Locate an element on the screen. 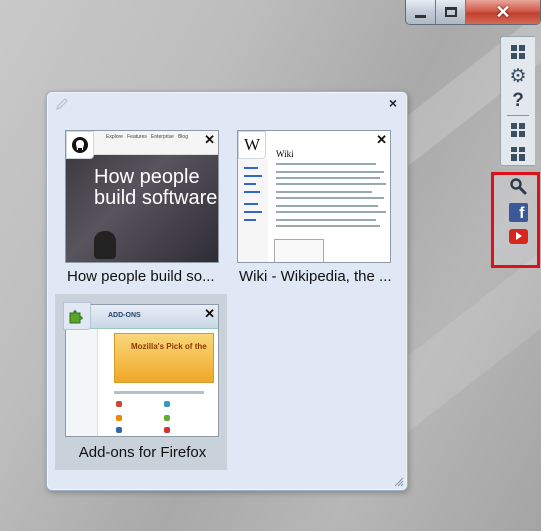 Image resolution: width=541 pixels, height=531 pixels. puzzle-icon is located at coordinates (77, 316).